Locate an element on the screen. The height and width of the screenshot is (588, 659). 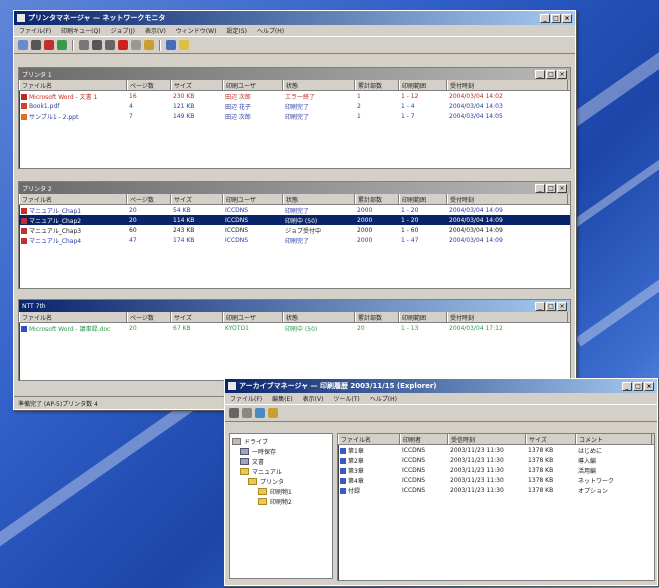
archive-row: 第3章 ICCDNS 2003/11/23 11:30 1378 KB 活用編 is located at coordinates (496, 470).